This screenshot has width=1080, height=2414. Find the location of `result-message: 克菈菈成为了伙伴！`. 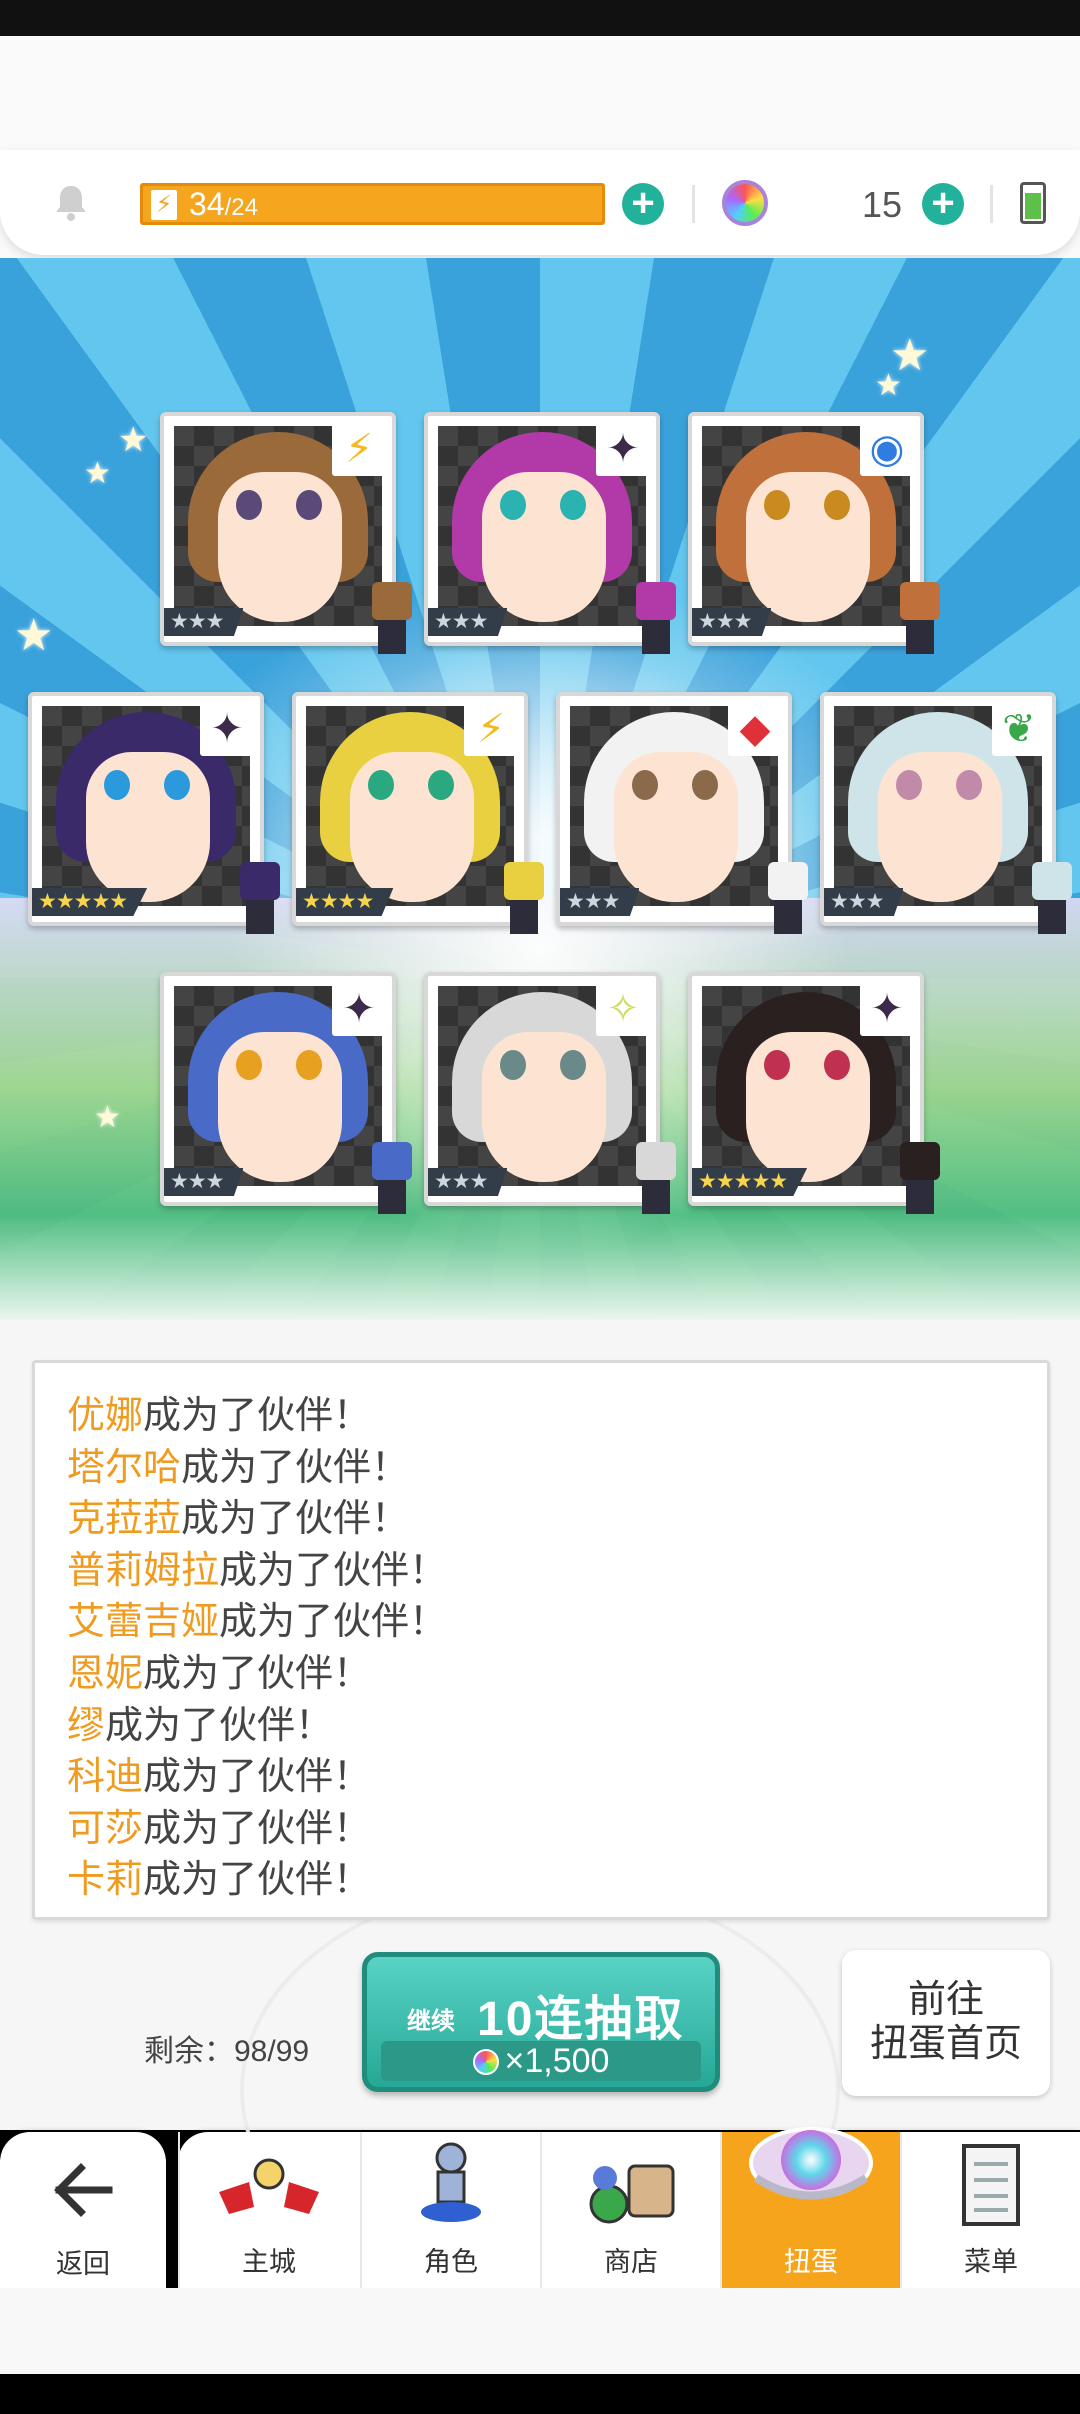

result-message: 克菈菈成为了伙伴！ is located at coordinates (557, 1520).